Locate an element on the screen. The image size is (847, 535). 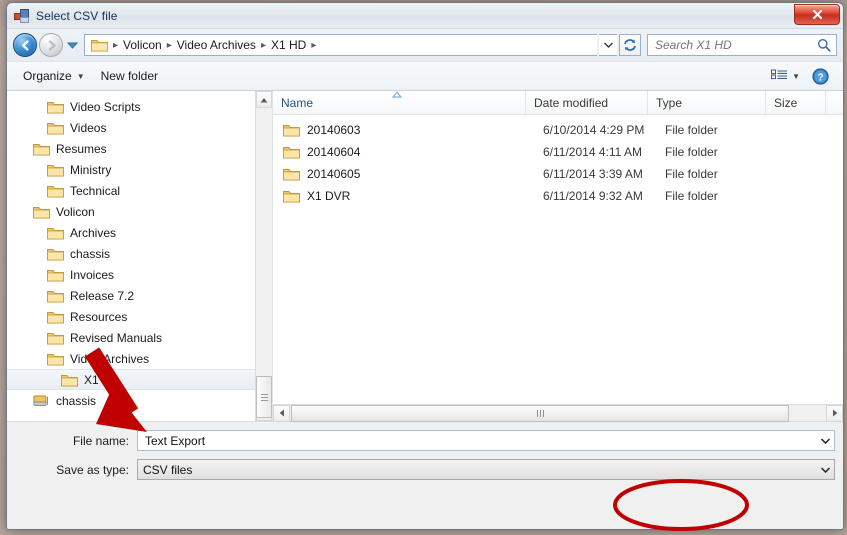
column-header-size: Size is located at coordinates (796, 102).